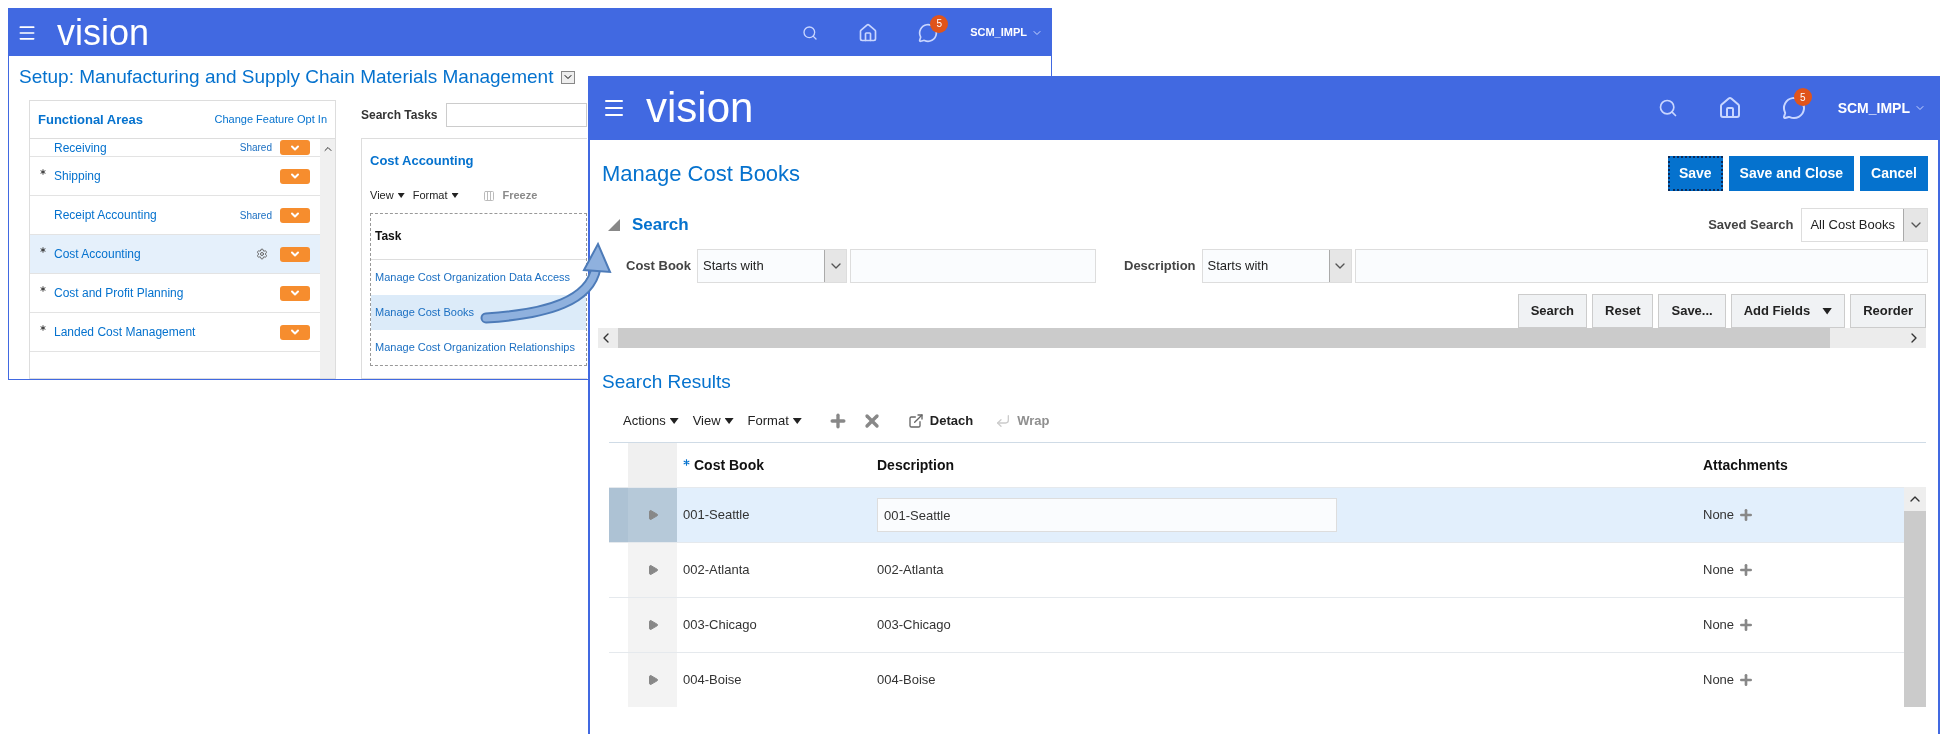 The width and height of the screenshot is (1948, 734). What do you see at coordinates (77, 176) in the screenshot?
I see `functional-area-label: Shipping` at bounding box center [77, 176].